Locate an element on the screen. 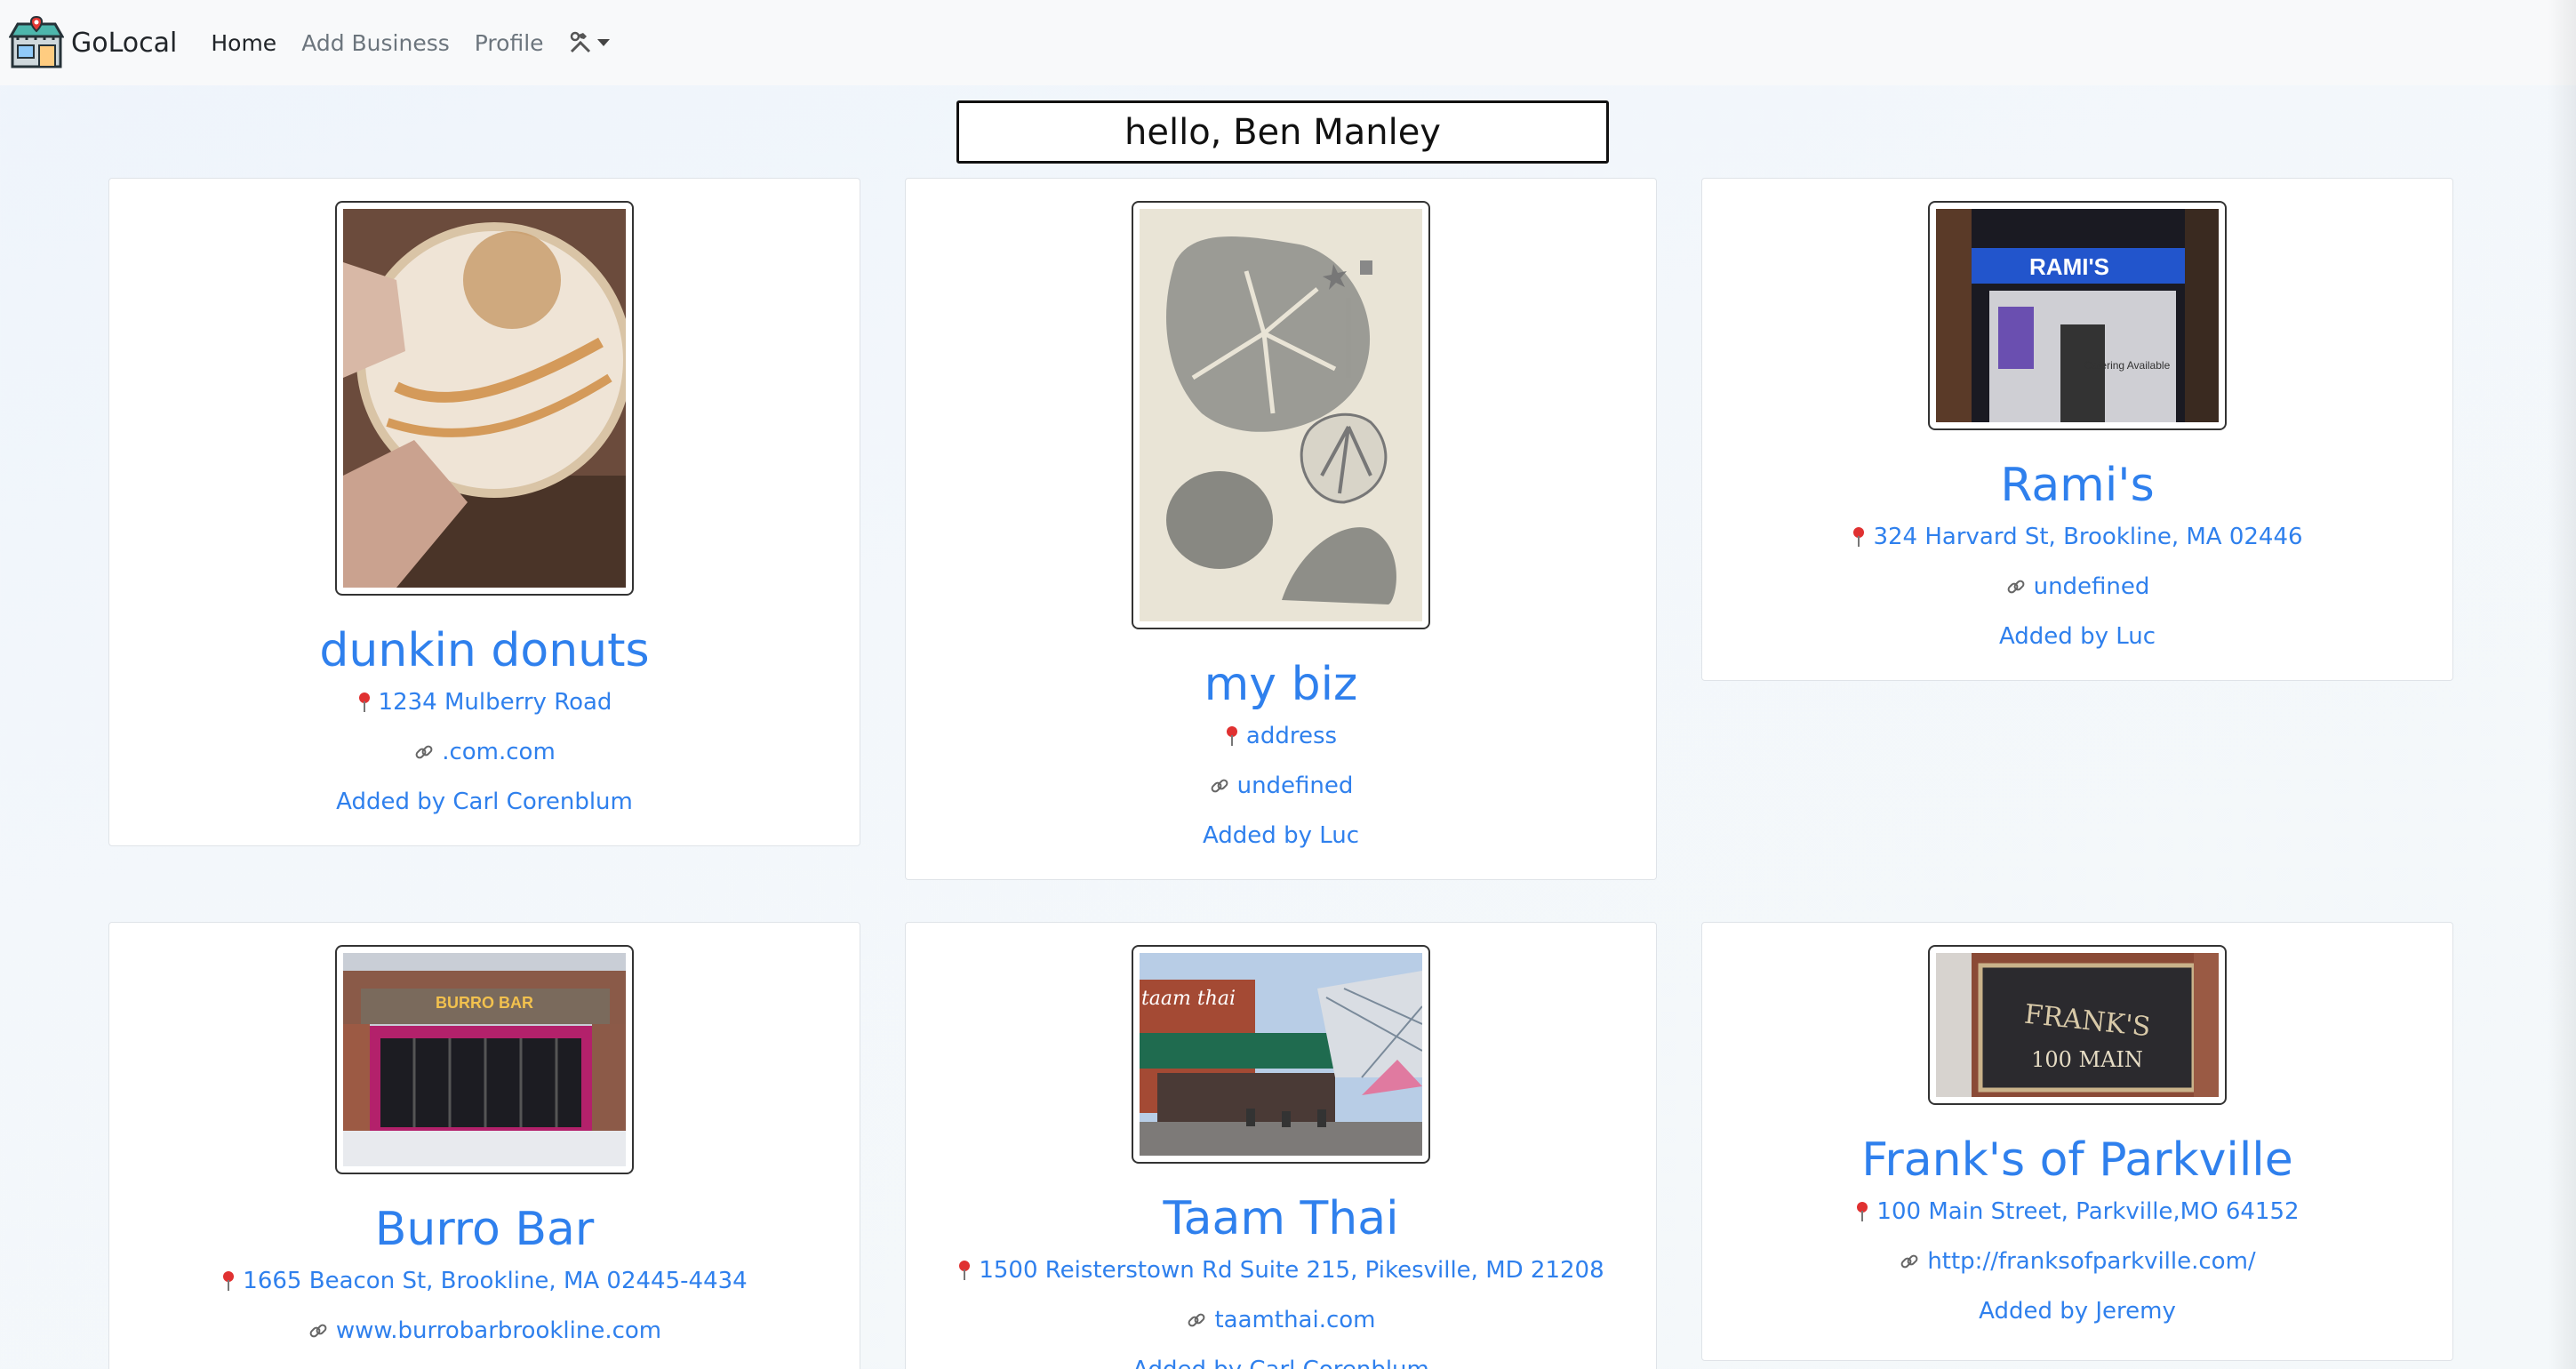 The image size is (2576, 1369). burro-bar-storefront-photo: BURRO BAR is located at coordinates (484, 1059).